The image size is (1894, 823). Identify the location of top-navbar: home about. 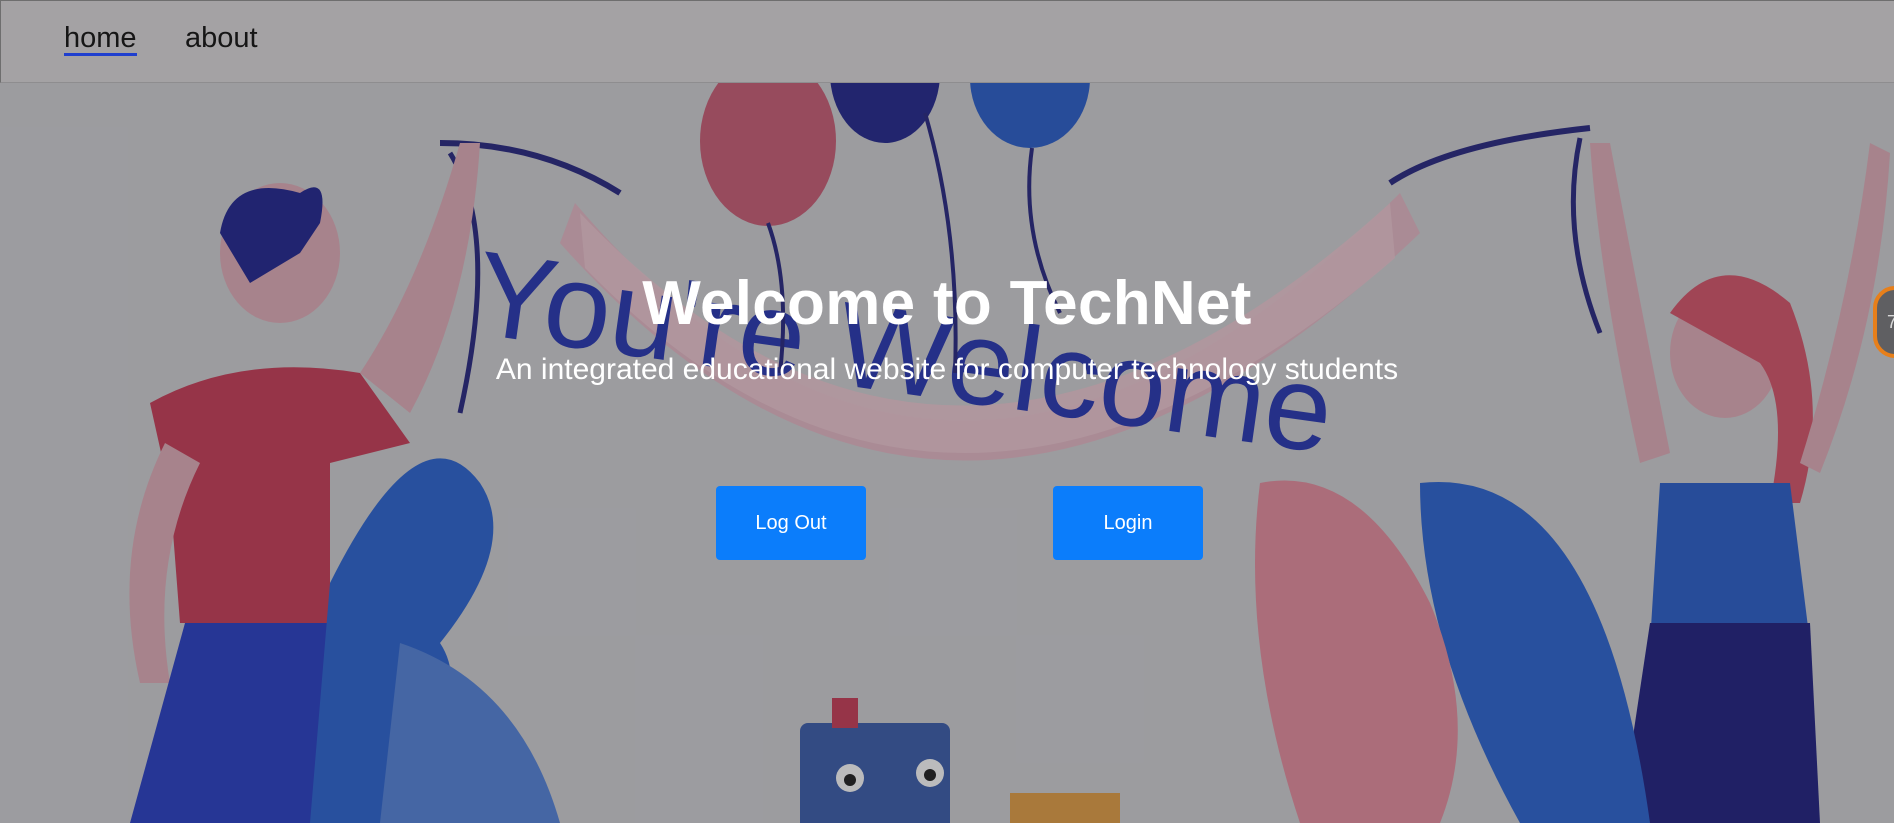
(947, 41).